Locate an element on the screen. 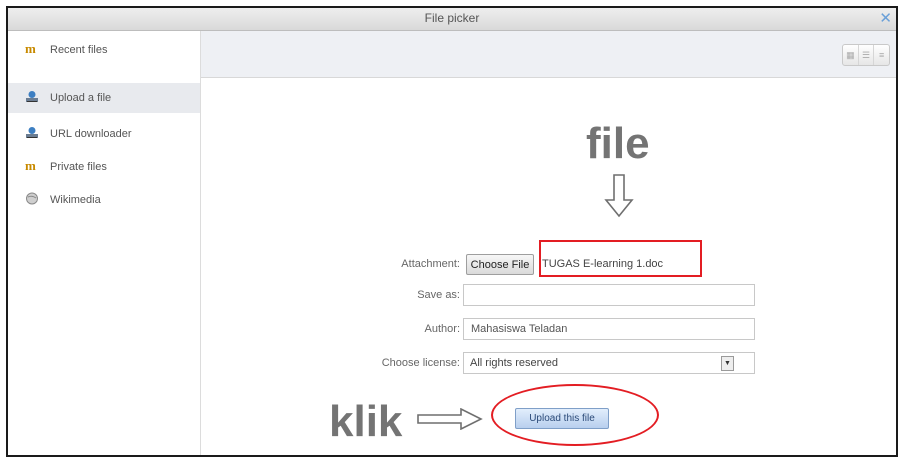 Image resolution: width=904 pixels, height=463 pixels. picker-toolbar: ▦ ☰ ≡ is located at coordinates (548, 54).